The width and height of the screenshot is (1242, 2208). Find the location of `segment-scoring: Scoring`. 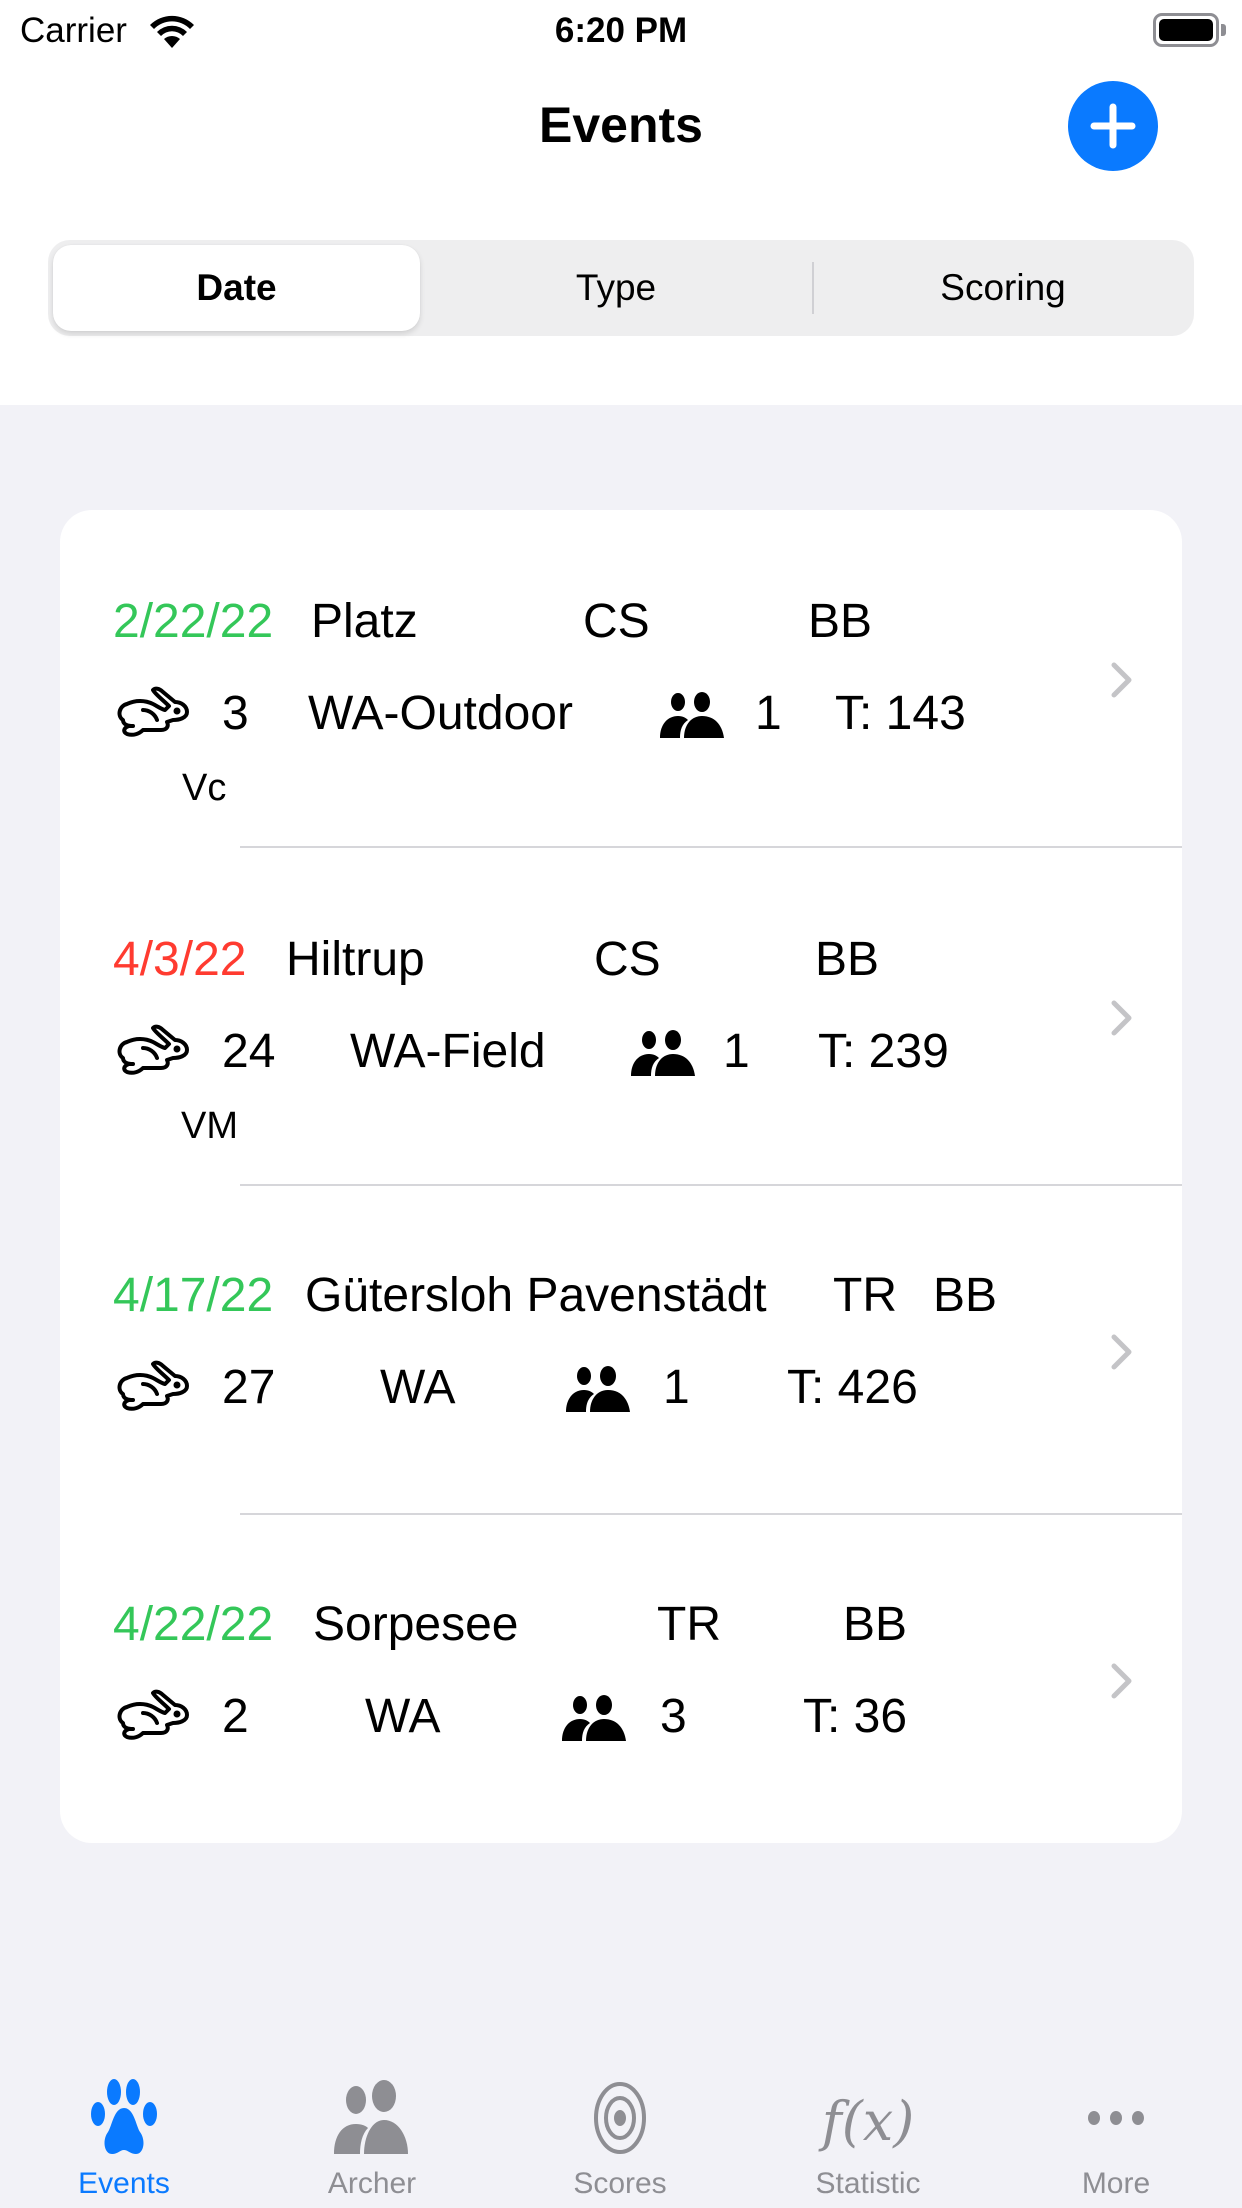

segment-scoring: Scoring is located at coordinates (1003, 288).